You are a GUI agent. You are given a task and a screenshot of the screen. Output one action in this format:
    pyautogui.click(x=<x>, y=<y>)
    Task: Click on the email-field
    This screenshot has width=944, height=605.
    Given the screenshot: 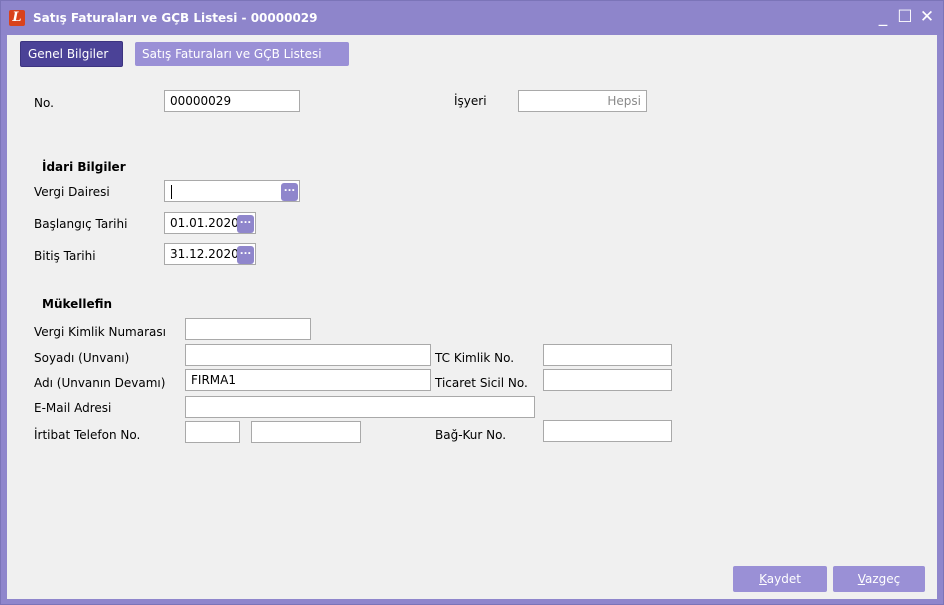 What is the action you would take?
    pyautogui.click(x=360, y=407)
    